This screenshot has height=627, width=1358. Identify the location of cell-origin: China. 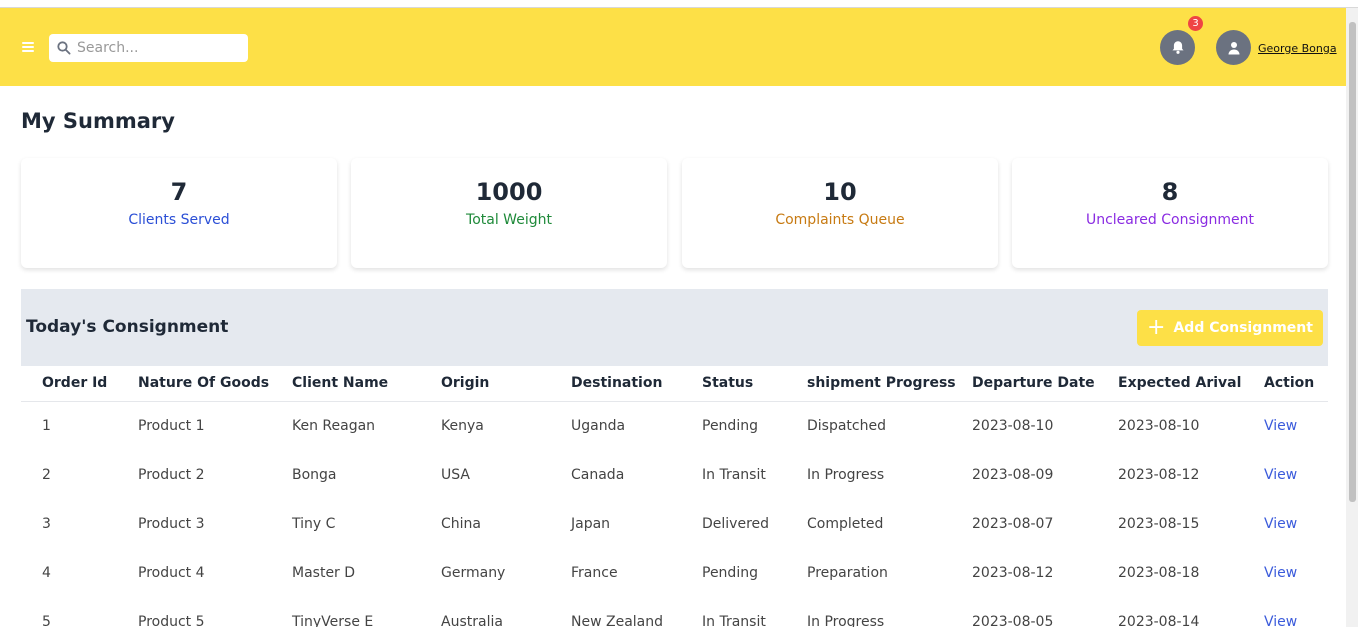
(461, 524).